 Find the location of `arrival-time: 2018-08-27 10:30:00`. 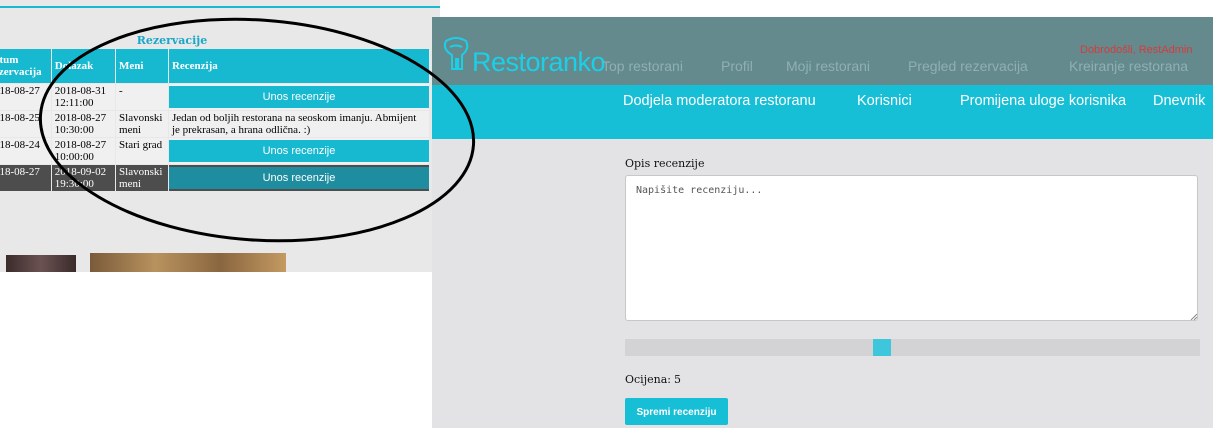

arrival-time: 2018-08-27 10:30:00 is located at coordinates (83, 124).